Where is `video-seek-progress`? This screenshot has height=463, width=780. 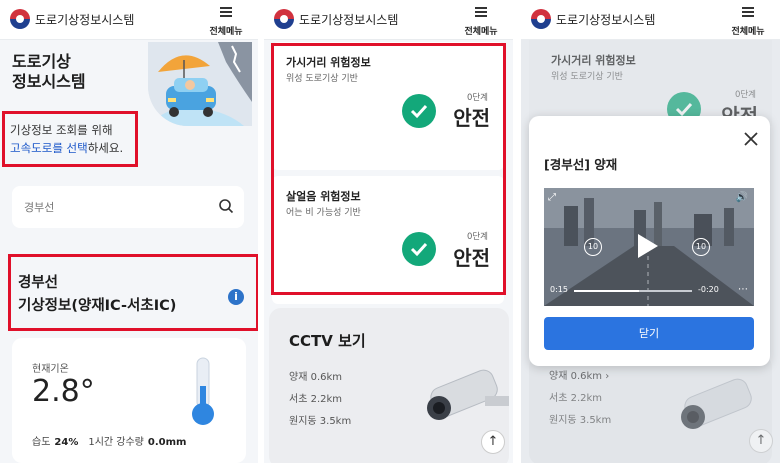 video-seek-progress is located at coordinates (606, 291).